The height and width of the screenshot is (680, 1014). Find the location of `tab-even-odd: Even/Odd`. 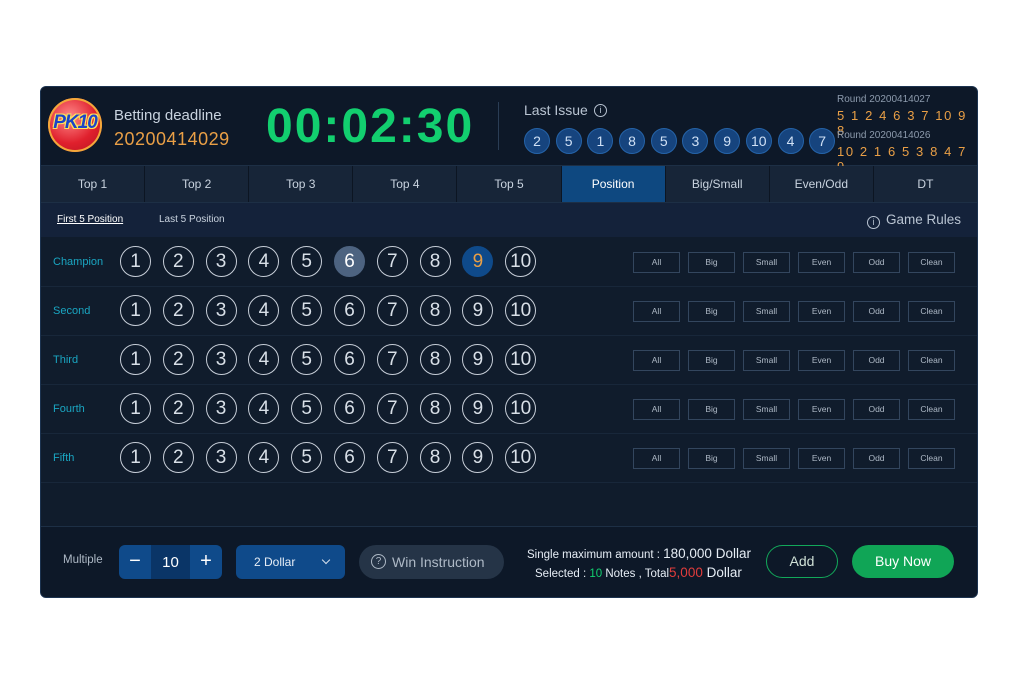

tab-even-odd: Even/Odd is located at coordinates (822, 184).